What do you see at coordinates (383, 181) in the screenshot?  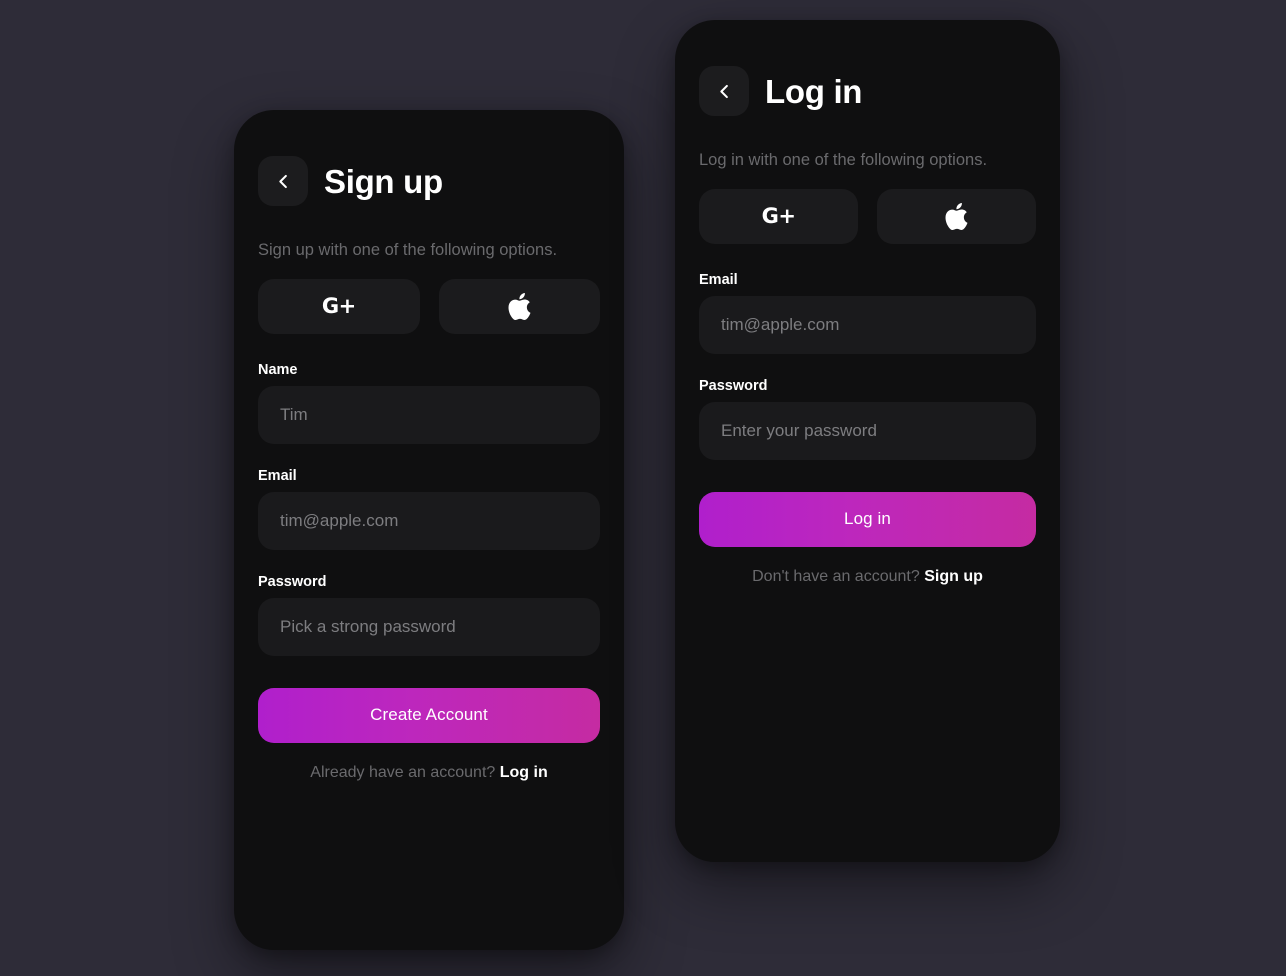 I see `page-title: Sign up` at bounding box center [383, 181].